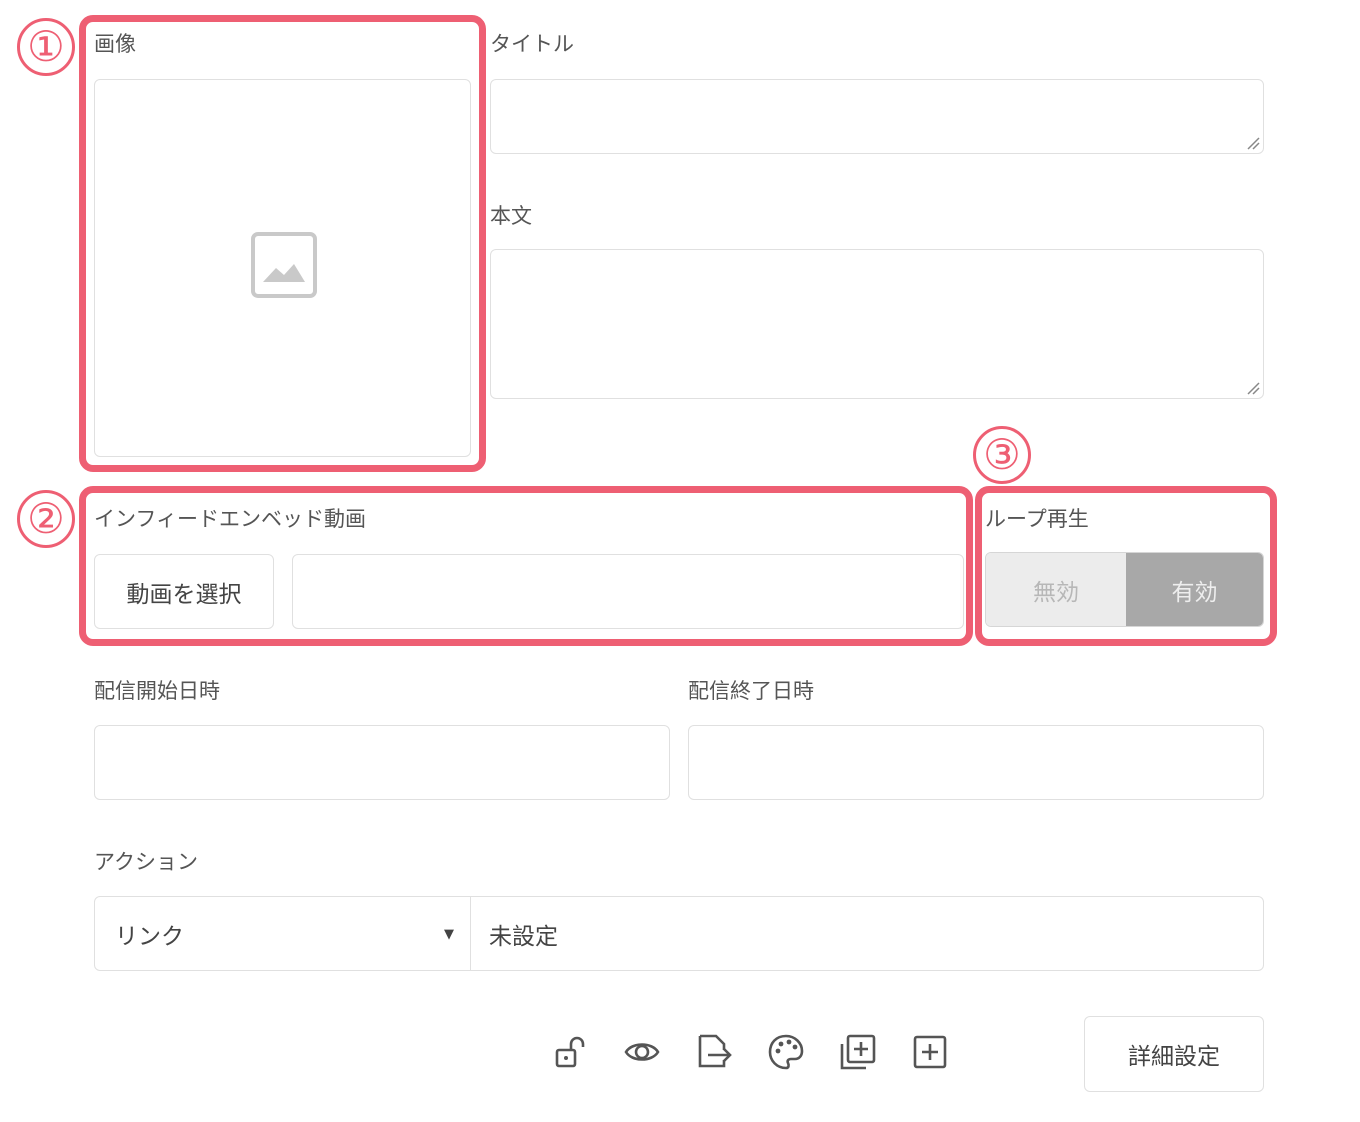  I want to click on duplicate-icon, so click(858, 1052).